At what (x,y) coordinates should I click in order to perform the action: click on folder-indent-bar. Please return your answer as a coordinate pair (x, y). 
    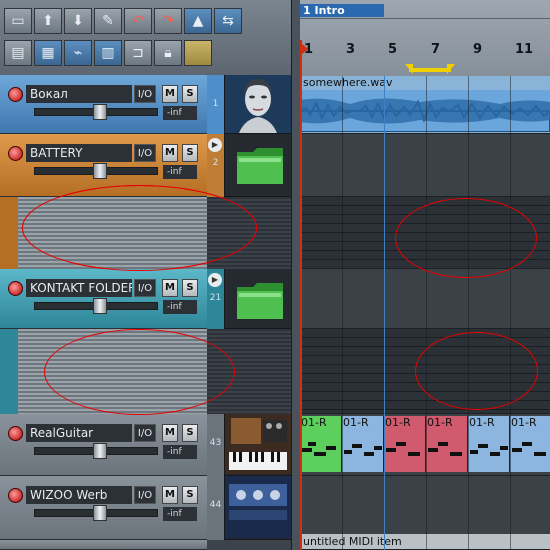
    Looking at the image, I should click on (9, 371).